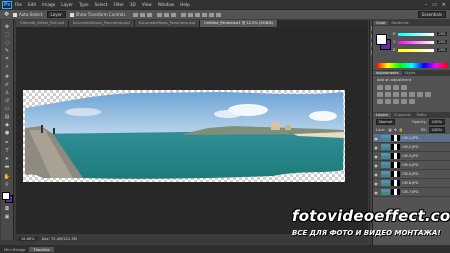 The image size is (450, 253). What do you see at coordinates (7, 177) in the screenshot?
I see `hand-tool-icon: ✋` at bounding box center [7, 177].